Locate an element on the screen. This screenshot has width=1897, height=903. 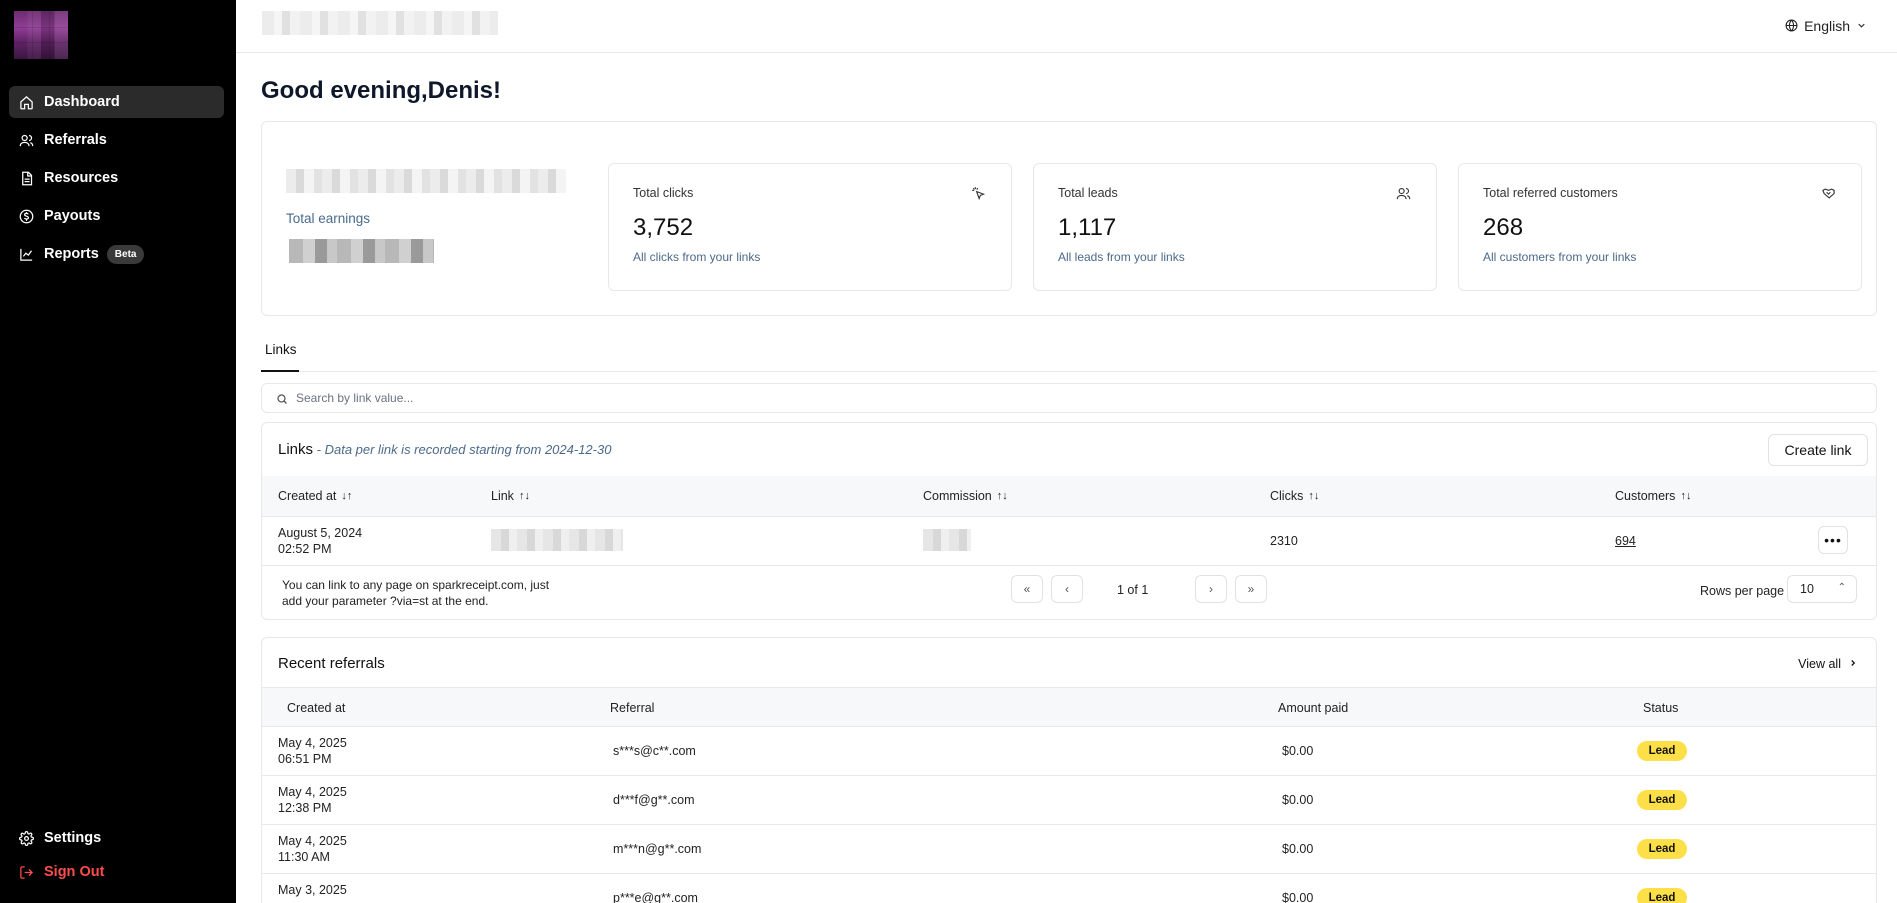
referrals-table-header: Created at Referral Amount paid Status is located at coordinates (1069, 707).